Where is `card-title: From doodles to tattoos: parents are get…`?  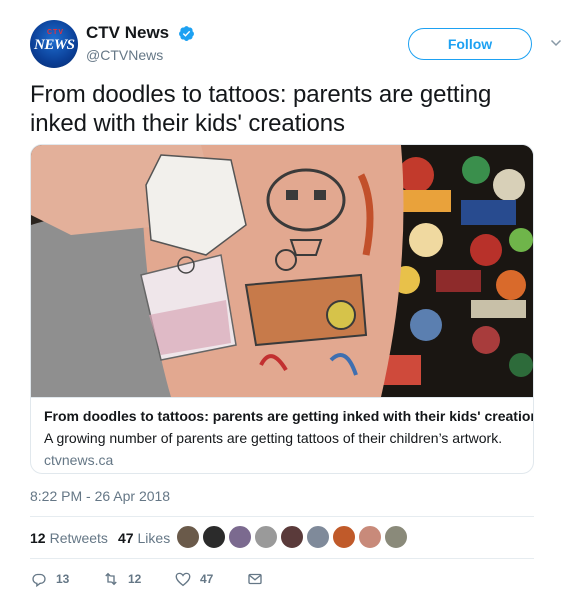 card-title: From doodles to tattoos: parents are get… is located at coordinates (288, 416).